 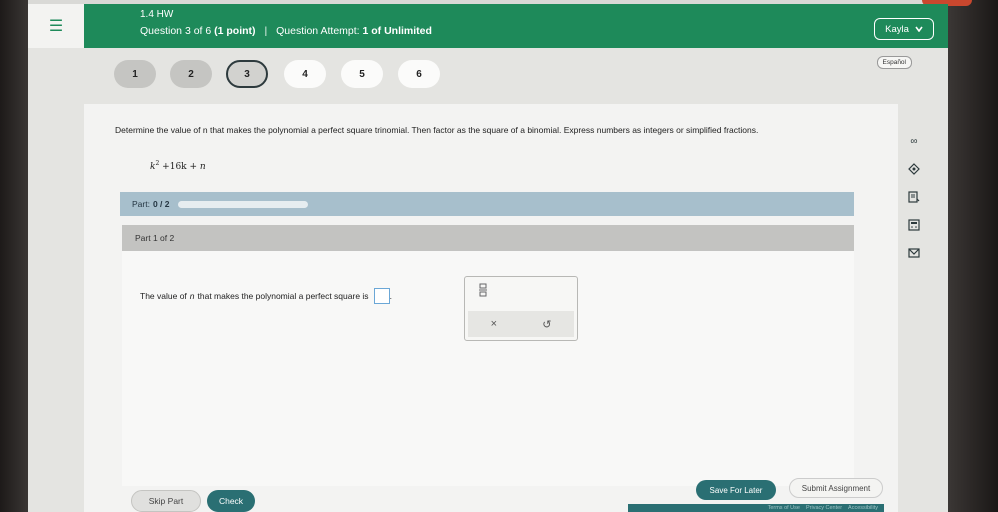 I want to click on question-label: Question 3 of 6, so click(x=176, y=31).